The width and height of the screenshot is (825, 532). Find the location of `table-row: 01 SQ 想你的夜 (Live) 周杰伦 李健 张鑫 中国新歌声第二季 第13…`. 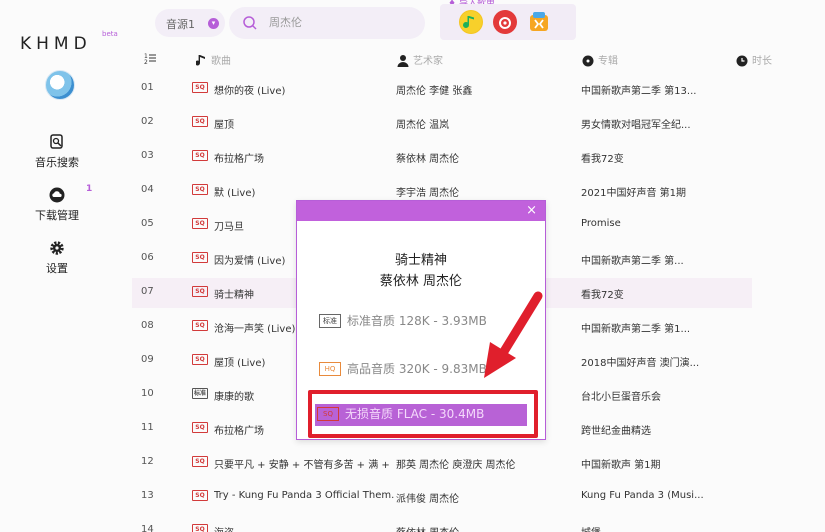

table-row: 01 SQ 想你的夜 (Live) 周杰伦 李健 张鑫 中国新歌声第二季 第13… is located at coordinates (442, 89).